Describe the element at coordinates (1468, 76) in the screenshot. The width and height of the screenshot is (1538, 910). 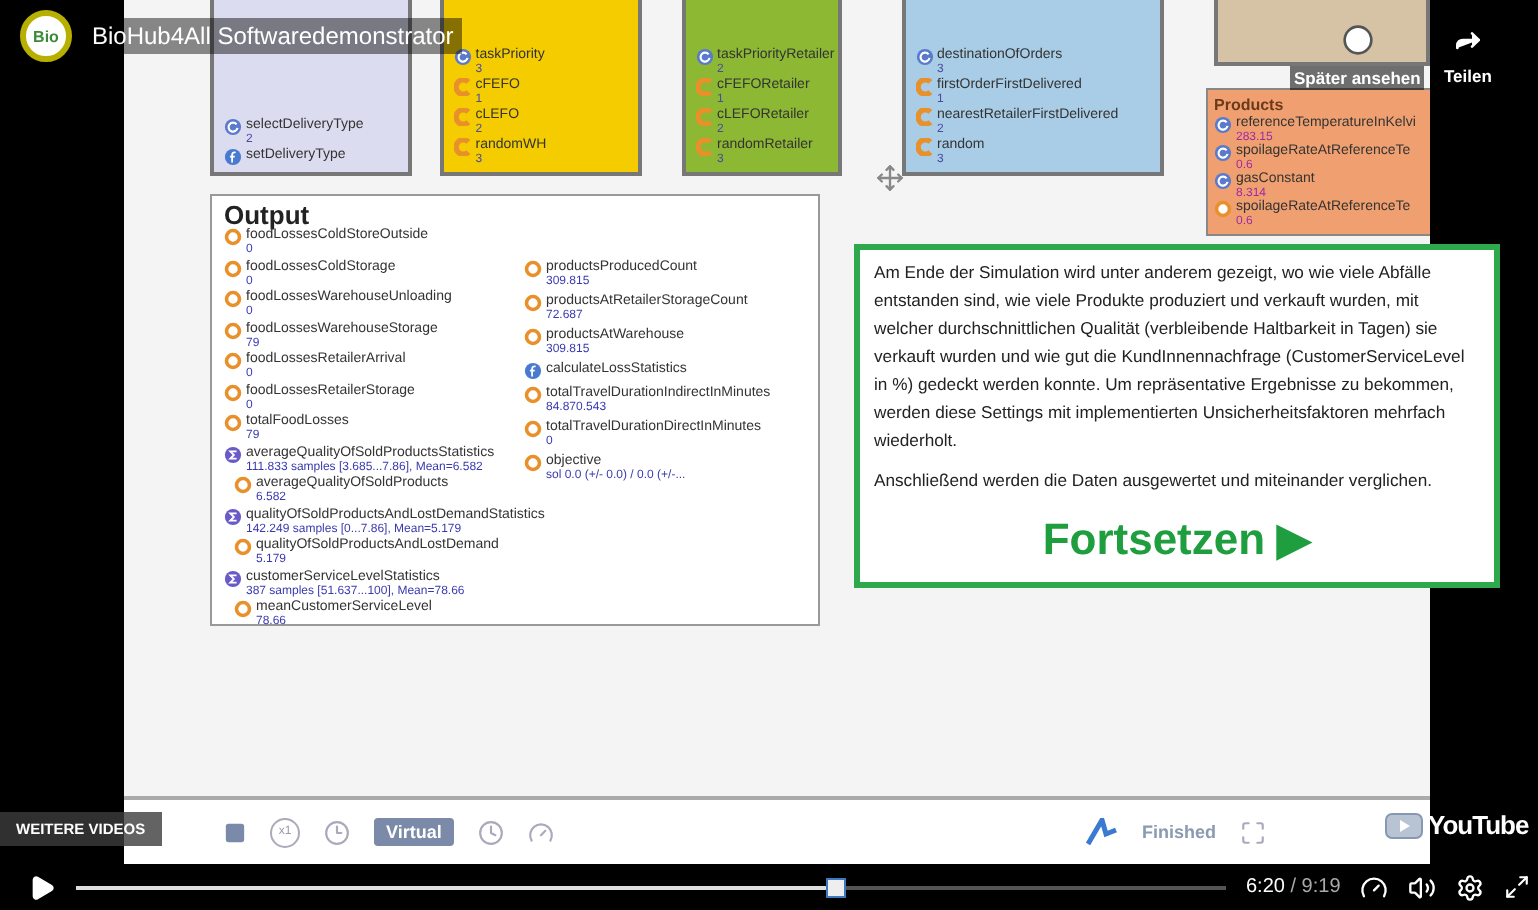
I see `action-label: Teilen` at that location.